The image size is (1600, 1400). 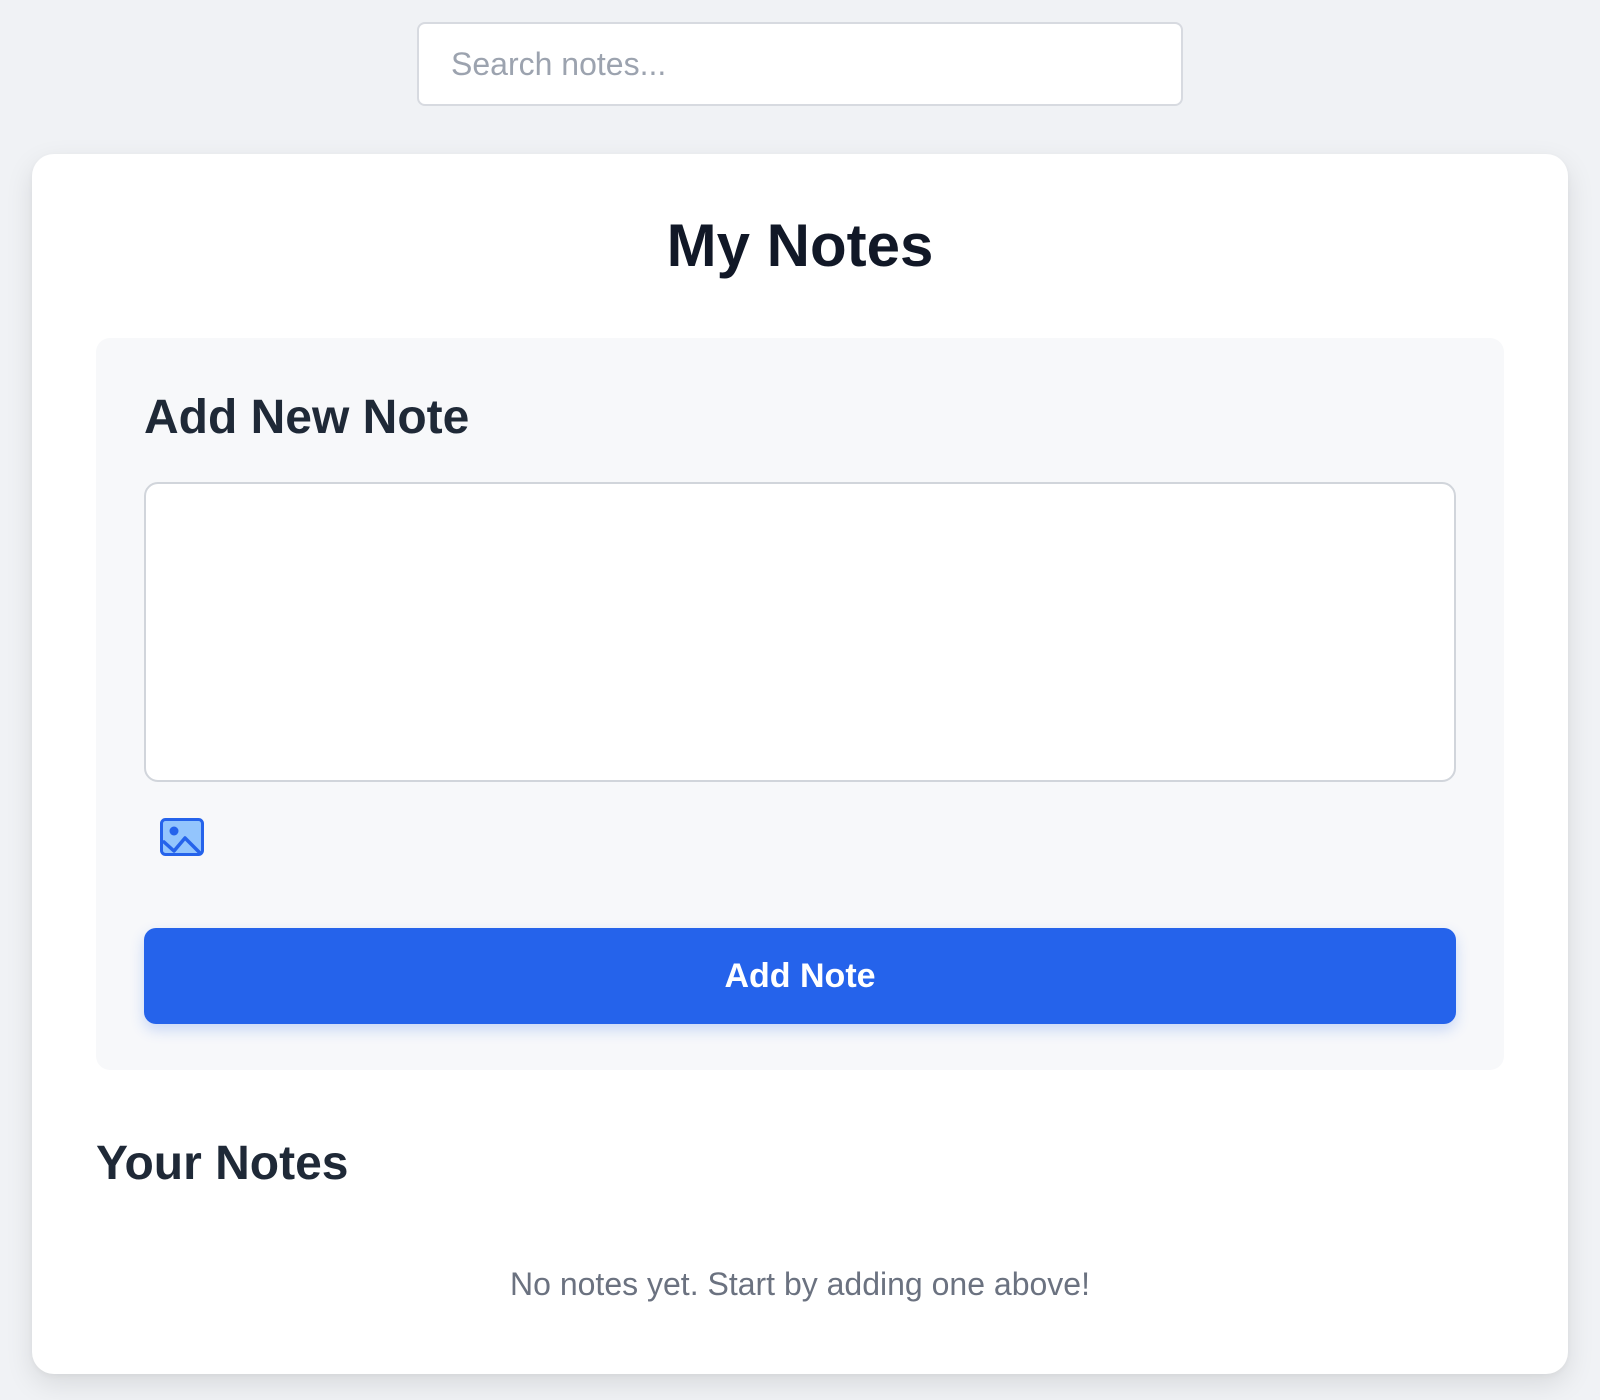 I want to click on your-notes-title: Your Notes, so click(x=222, y=1163).